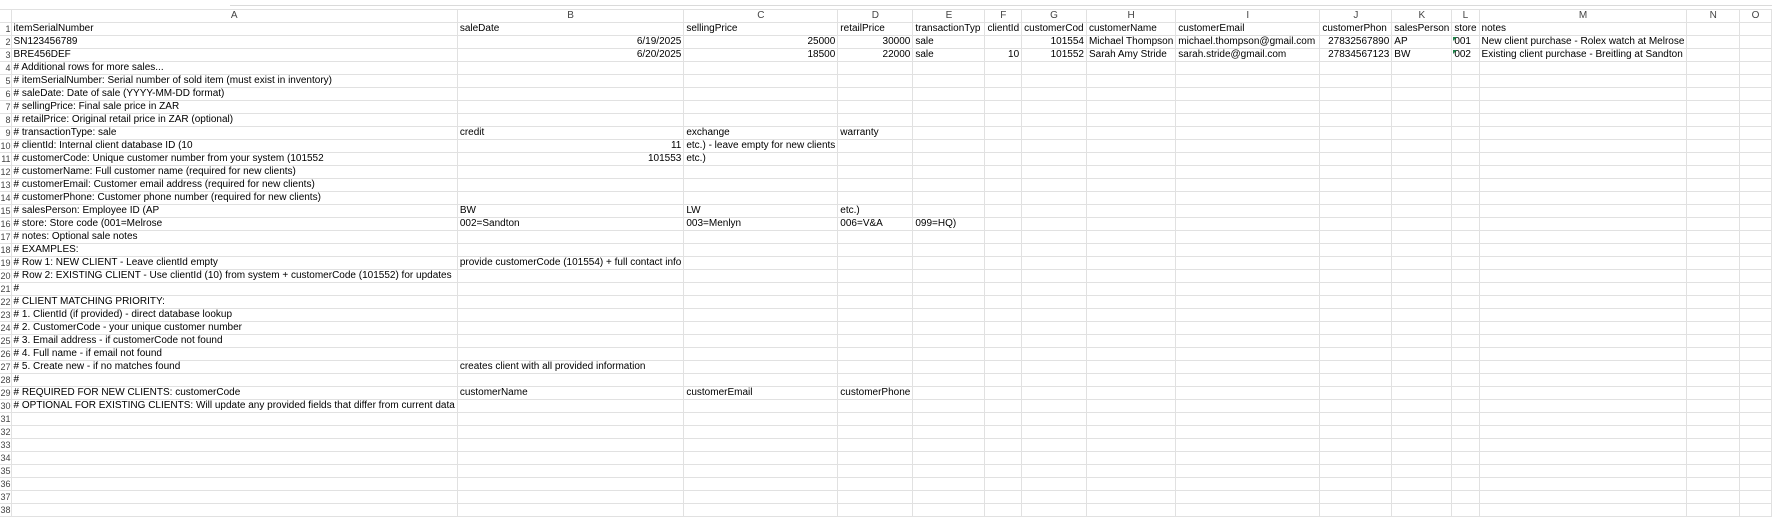 The image size is (1772, 522). What do you see at coordinates (1054, 484) in the screenshot?
I see `cell-G36` at bounding box center [1054, 484].